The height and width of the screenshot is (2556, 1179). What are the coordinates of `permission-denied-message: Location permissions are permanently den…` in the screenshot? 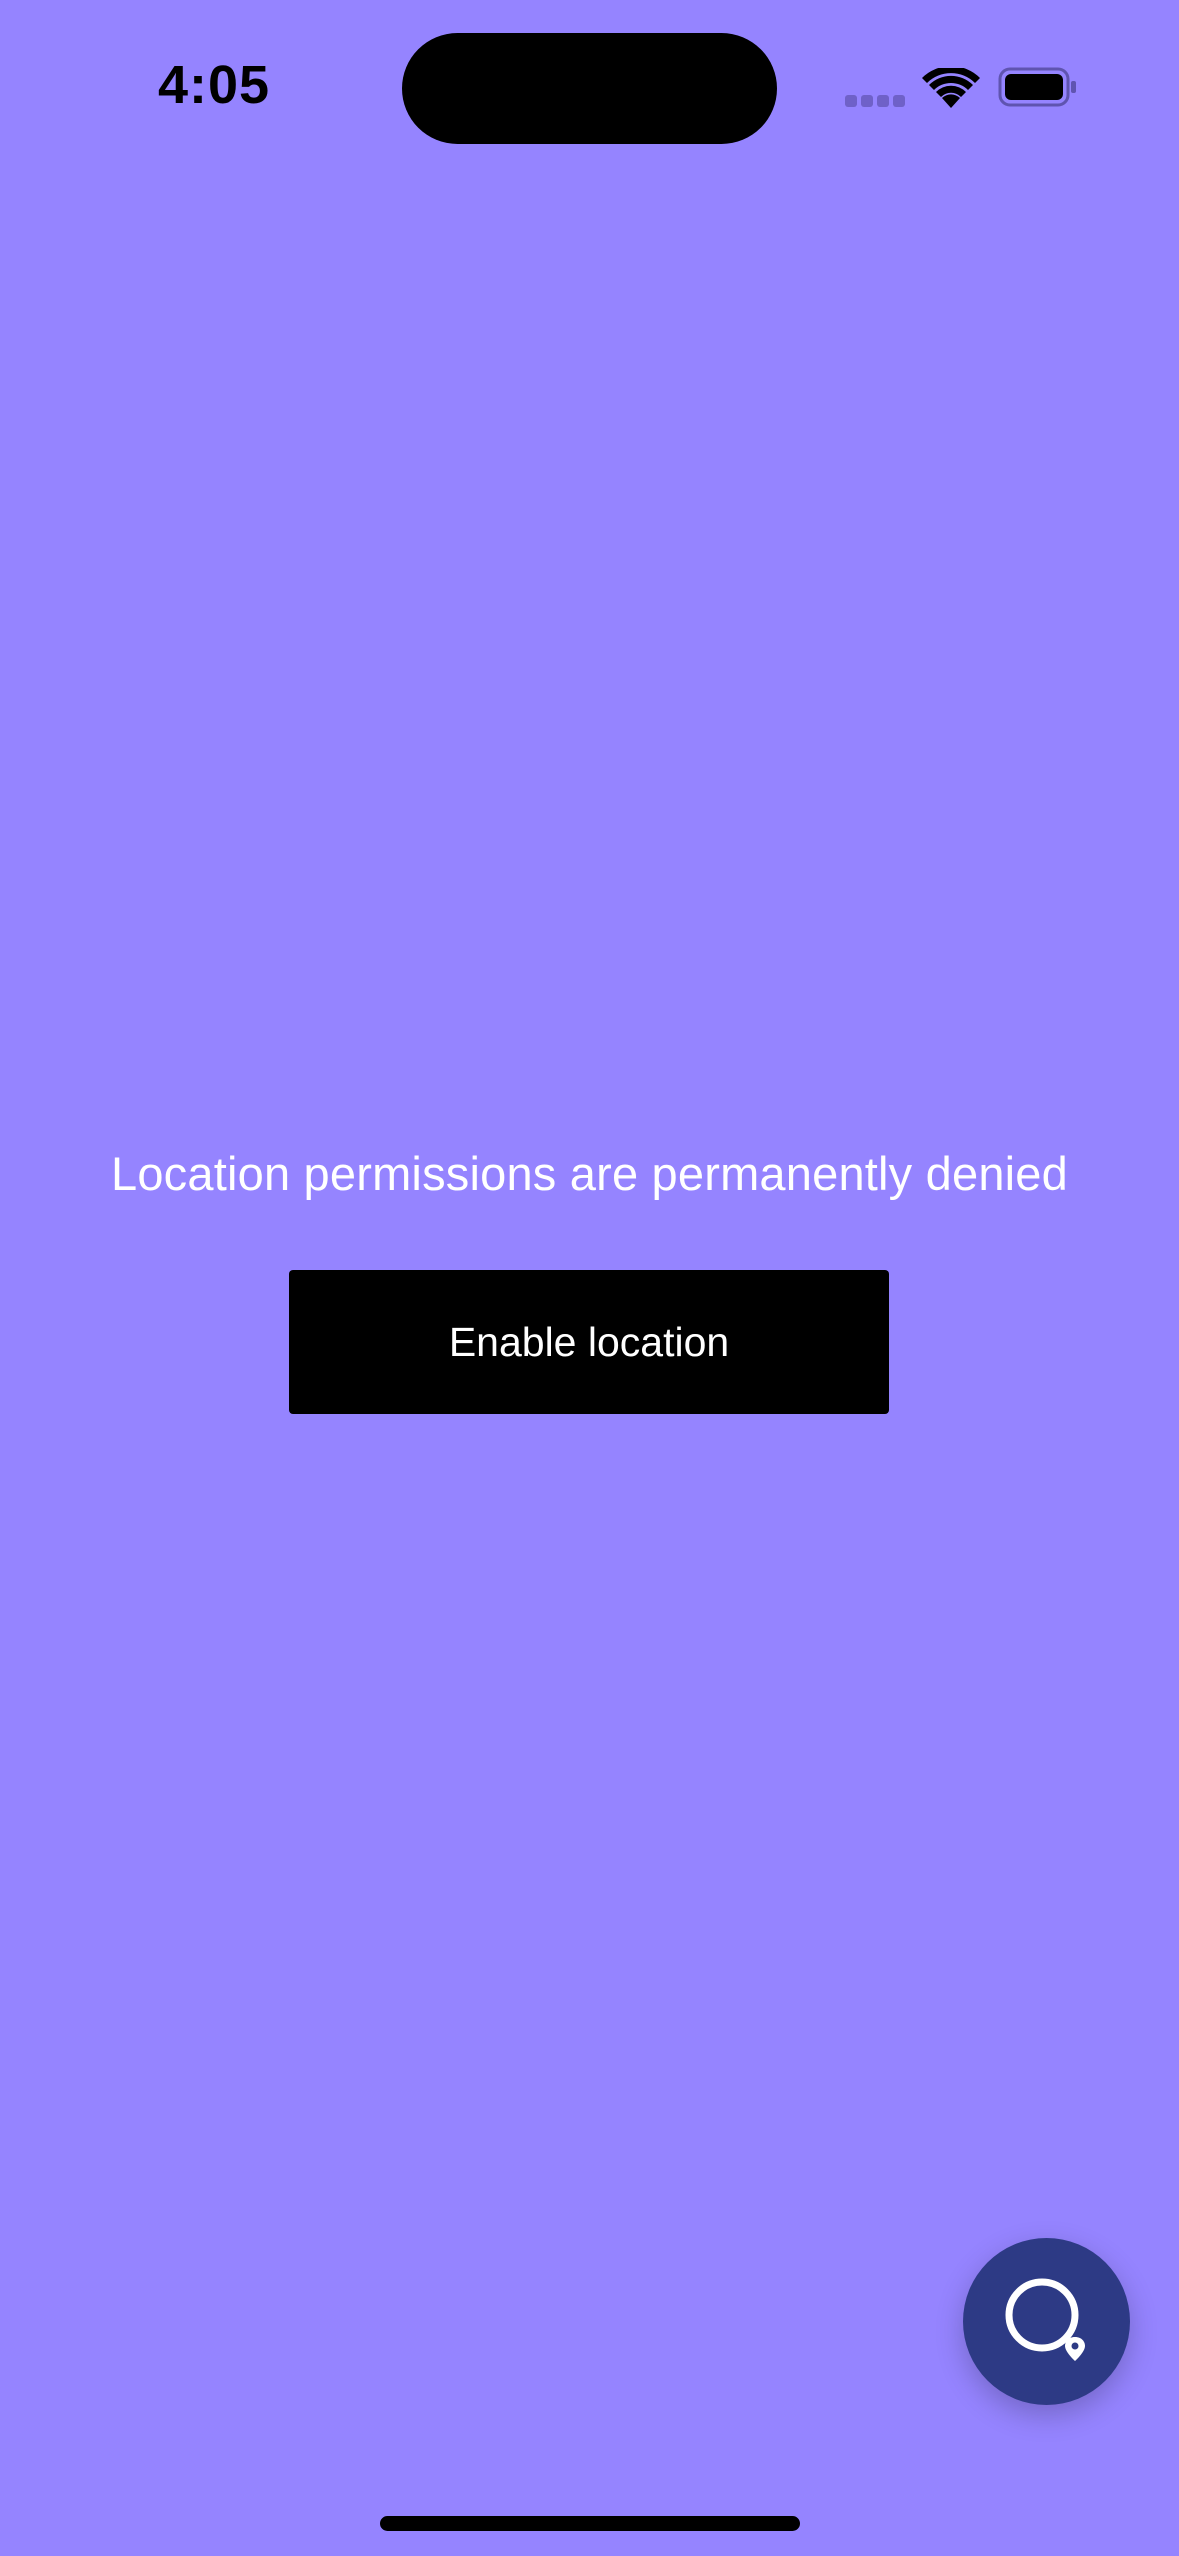 It's located at (589, 1173).